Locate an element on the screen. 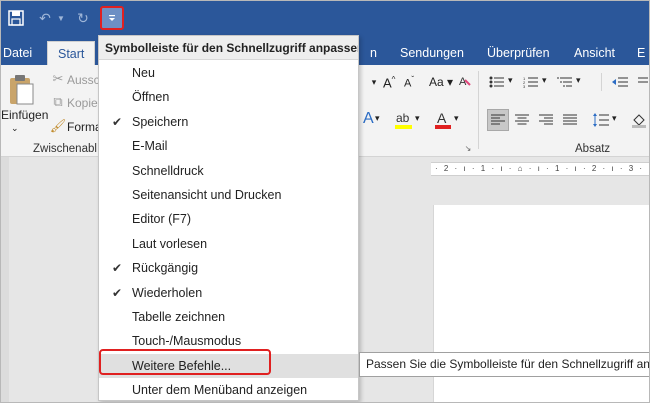 Image resolution: width=650 pixels, height=403 pixels. tab-ueberpruefen: Überprüfen is located at coordinates (518, 53).